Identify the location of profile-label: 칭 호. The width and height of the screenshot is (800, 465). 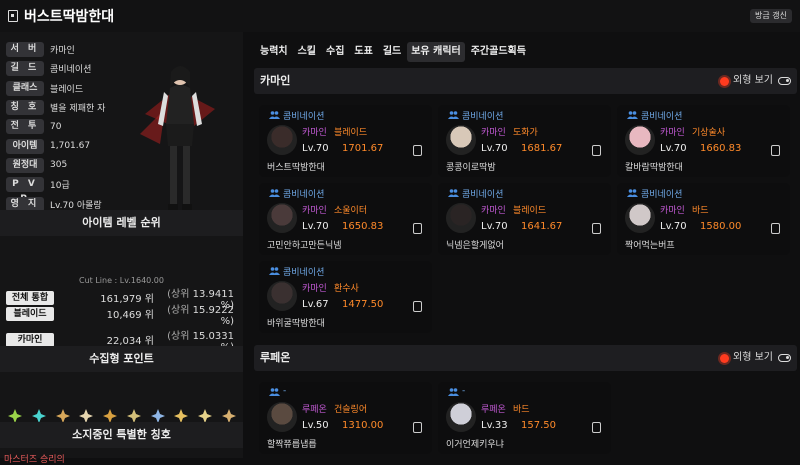
(25, 108).